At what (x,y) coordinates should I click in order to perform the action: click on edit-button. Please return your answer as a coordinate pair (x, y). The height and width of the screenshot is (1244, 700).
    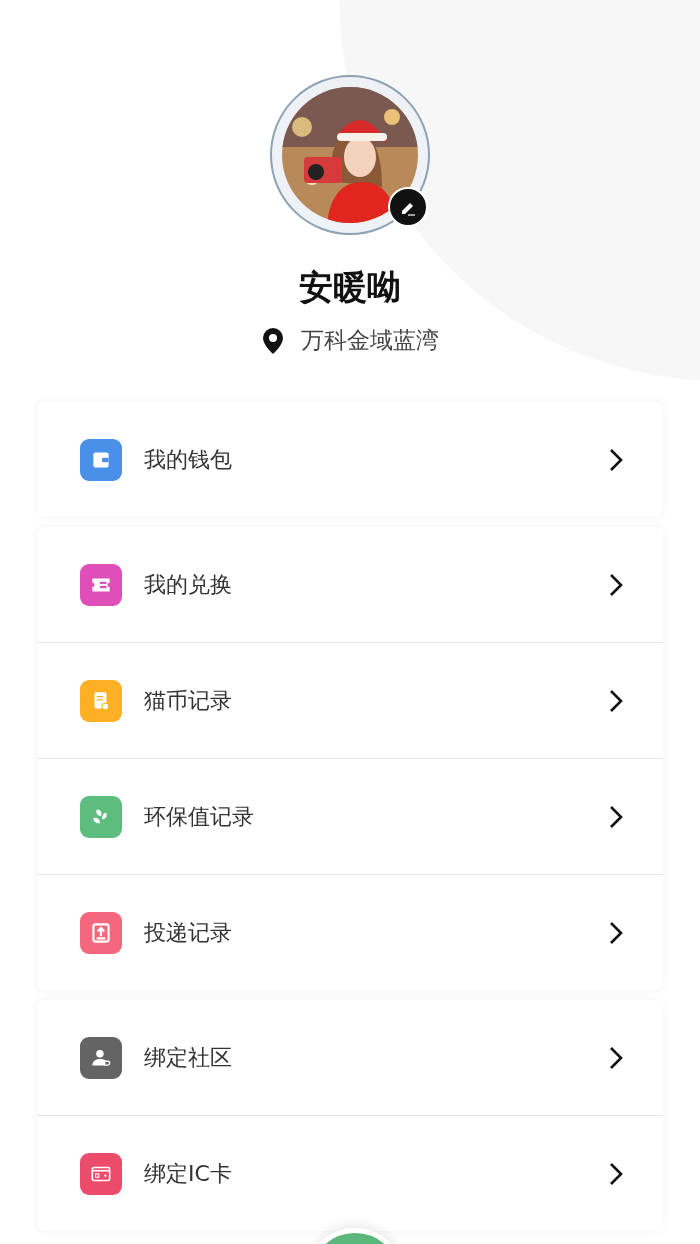
    Looking at the image, I should click on (408, 207).